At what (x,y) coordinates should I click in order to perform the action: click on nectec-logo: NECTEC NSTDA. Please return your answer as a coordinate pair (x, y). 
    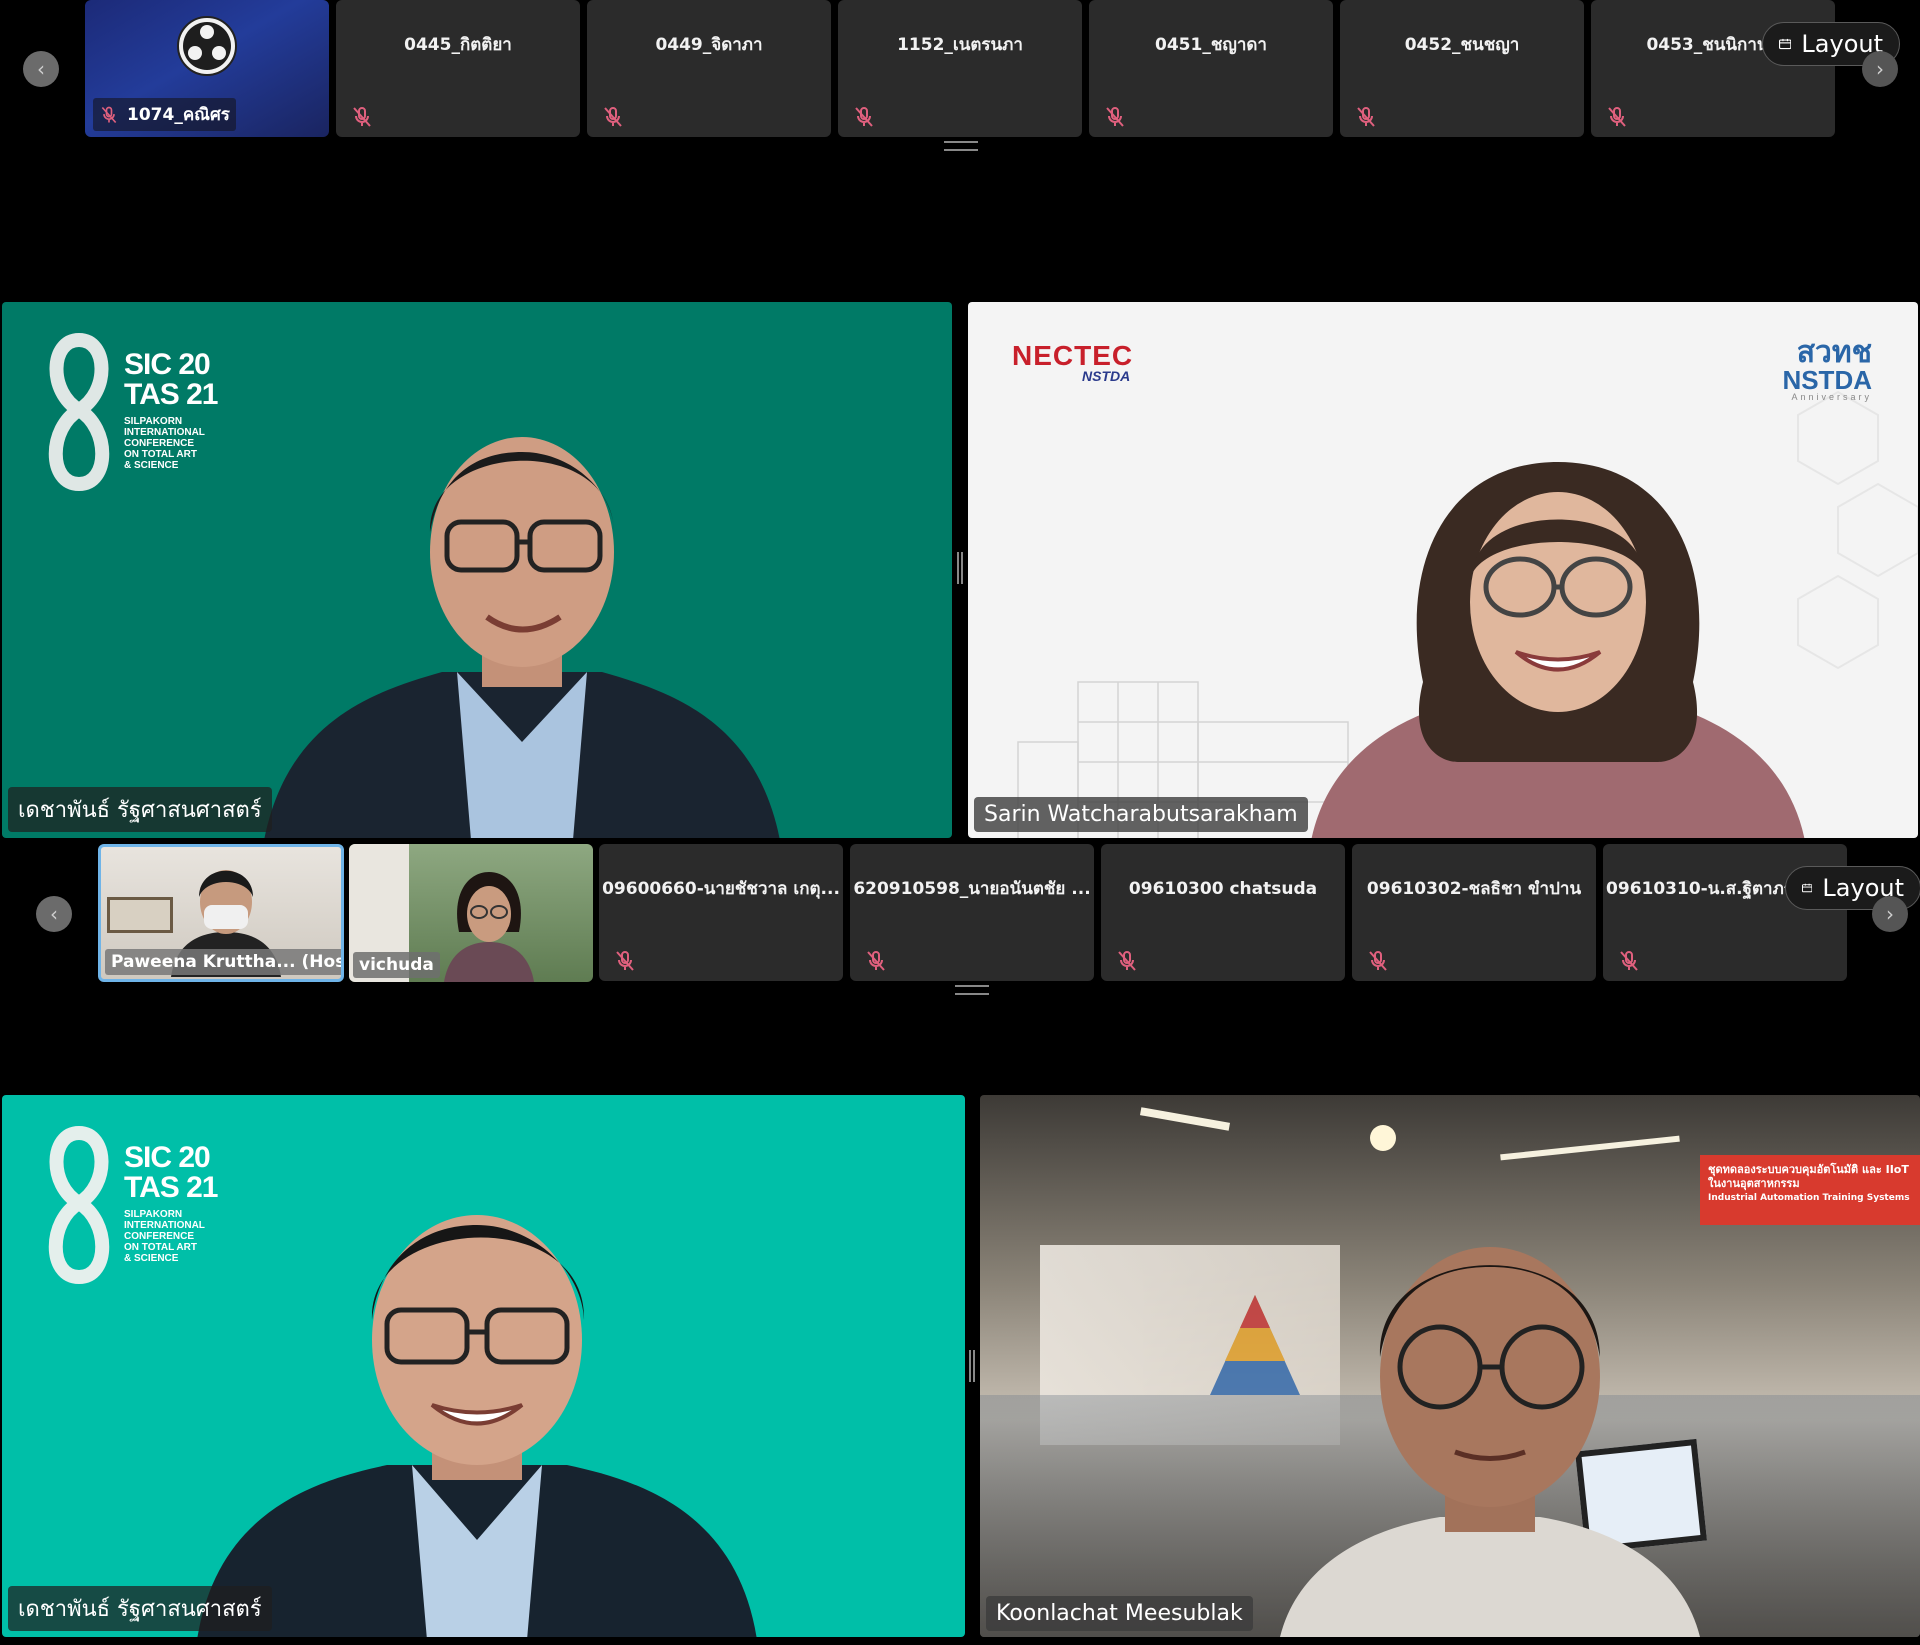
    Looking at the image, I should click on (1073, 362).